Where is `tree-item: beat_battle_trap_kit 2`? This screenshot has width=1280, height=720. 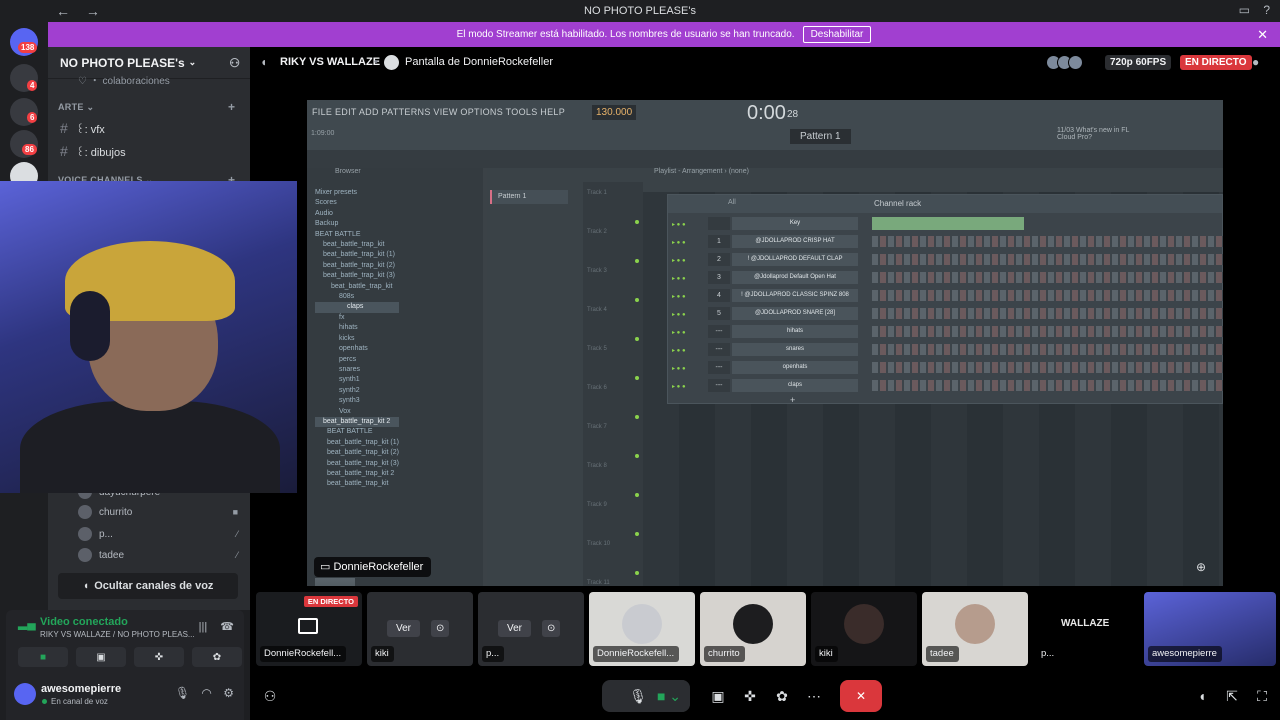 tree-item: beat_battle_trap_kit 2 is located at coordinates (357, 422).